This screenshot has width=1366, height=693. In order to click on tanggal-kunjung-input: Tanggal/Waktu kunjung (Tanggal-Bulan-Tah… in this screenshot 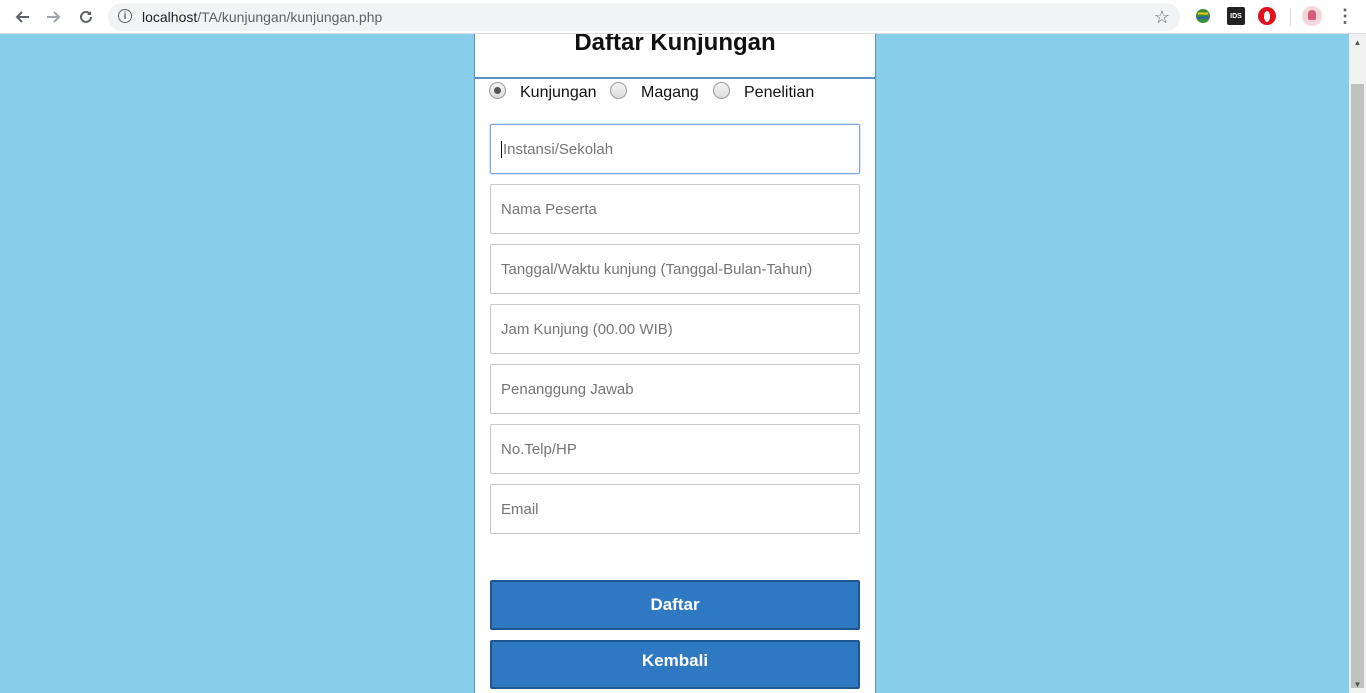, I will do `click(675, 269)`.